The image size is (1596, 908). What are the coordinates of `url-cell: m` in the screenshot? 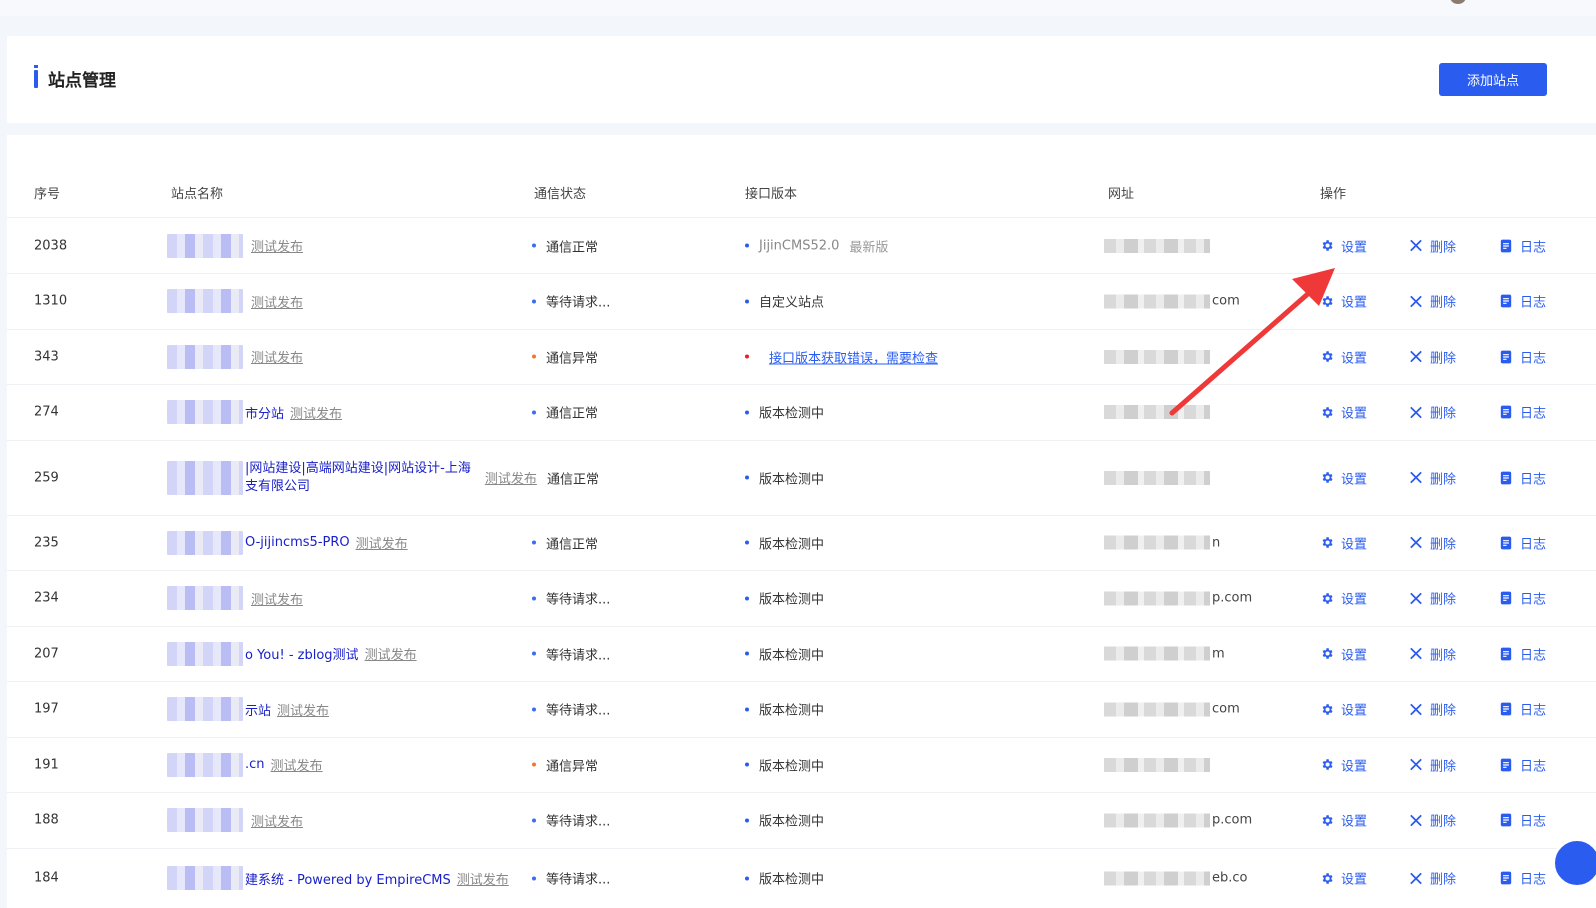 It's located at (1164, 653).